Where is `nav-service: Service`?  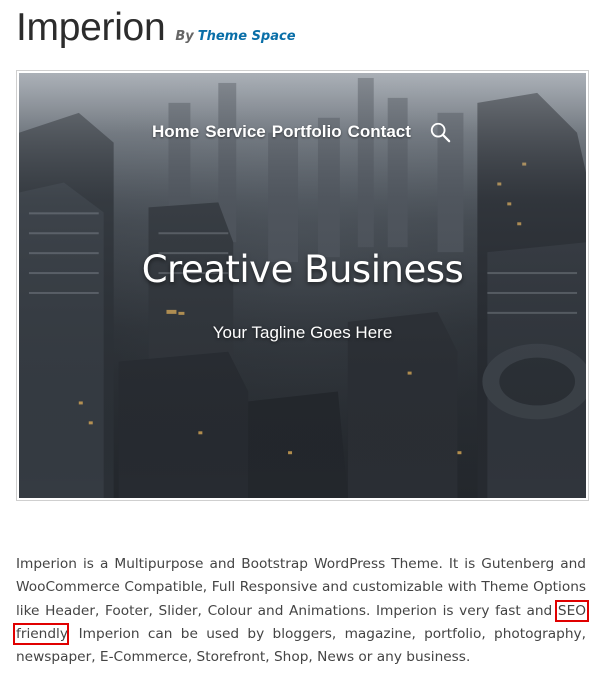 nav-service: Service is located at coordinates (235, 132).